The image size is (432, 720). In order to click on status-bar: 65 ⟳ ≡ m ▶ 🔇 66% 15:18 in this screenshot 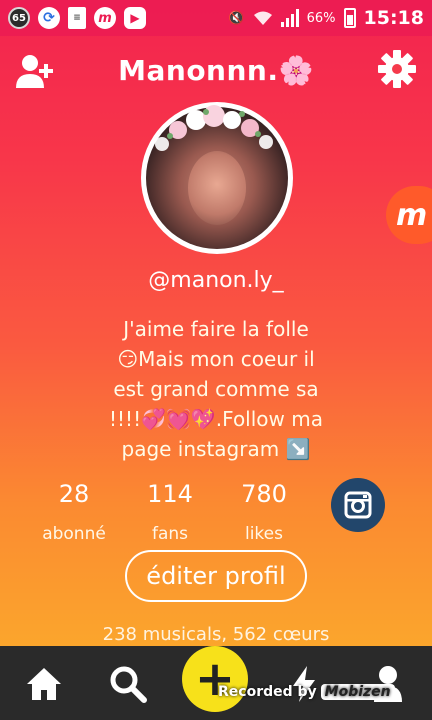, I will do `click(216, 18)`.